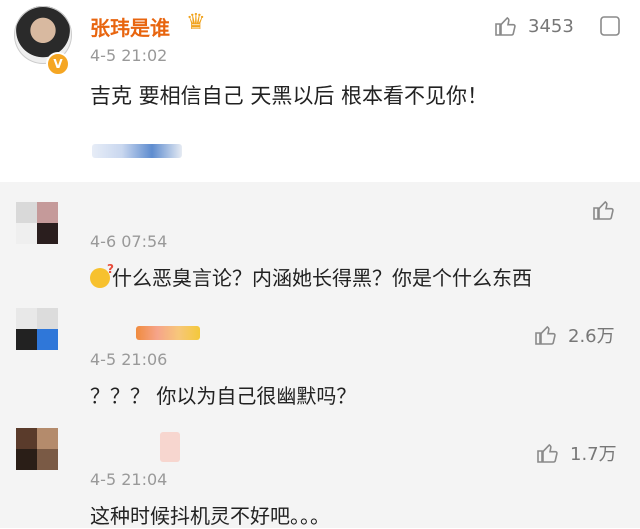 The image size is (640, 529). Describe the element at coordinates (593, 454) in the screenshot. I see `like-count: 1.7万` at that location.